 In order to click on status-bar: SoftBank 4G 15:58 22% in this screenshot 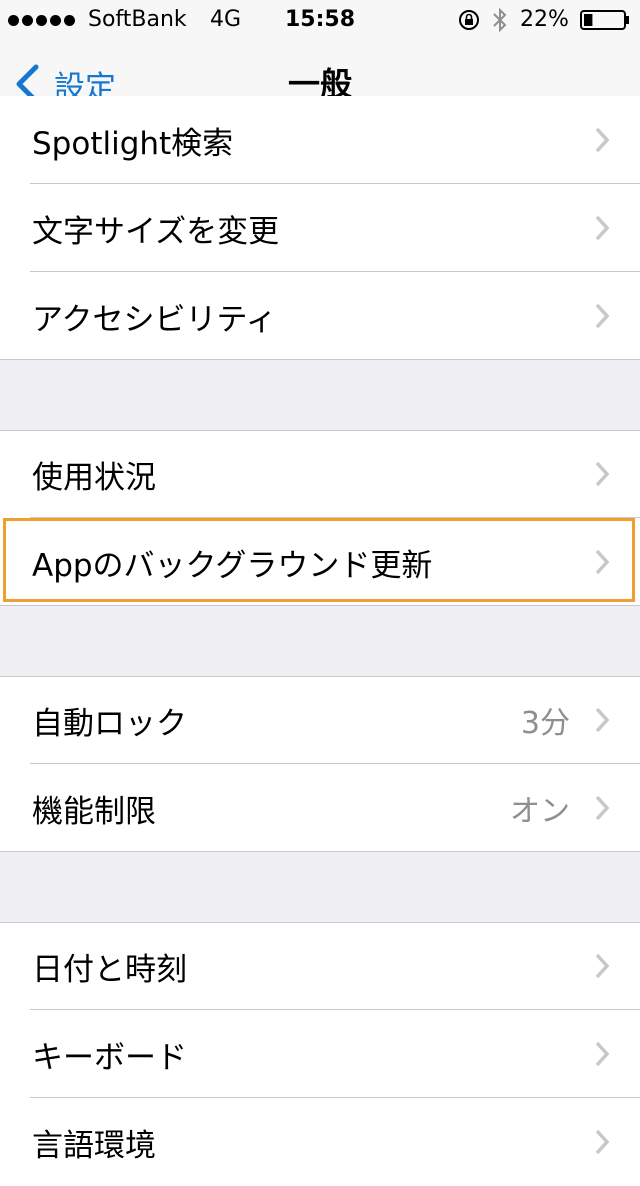, I will do `click(320, 20)`.